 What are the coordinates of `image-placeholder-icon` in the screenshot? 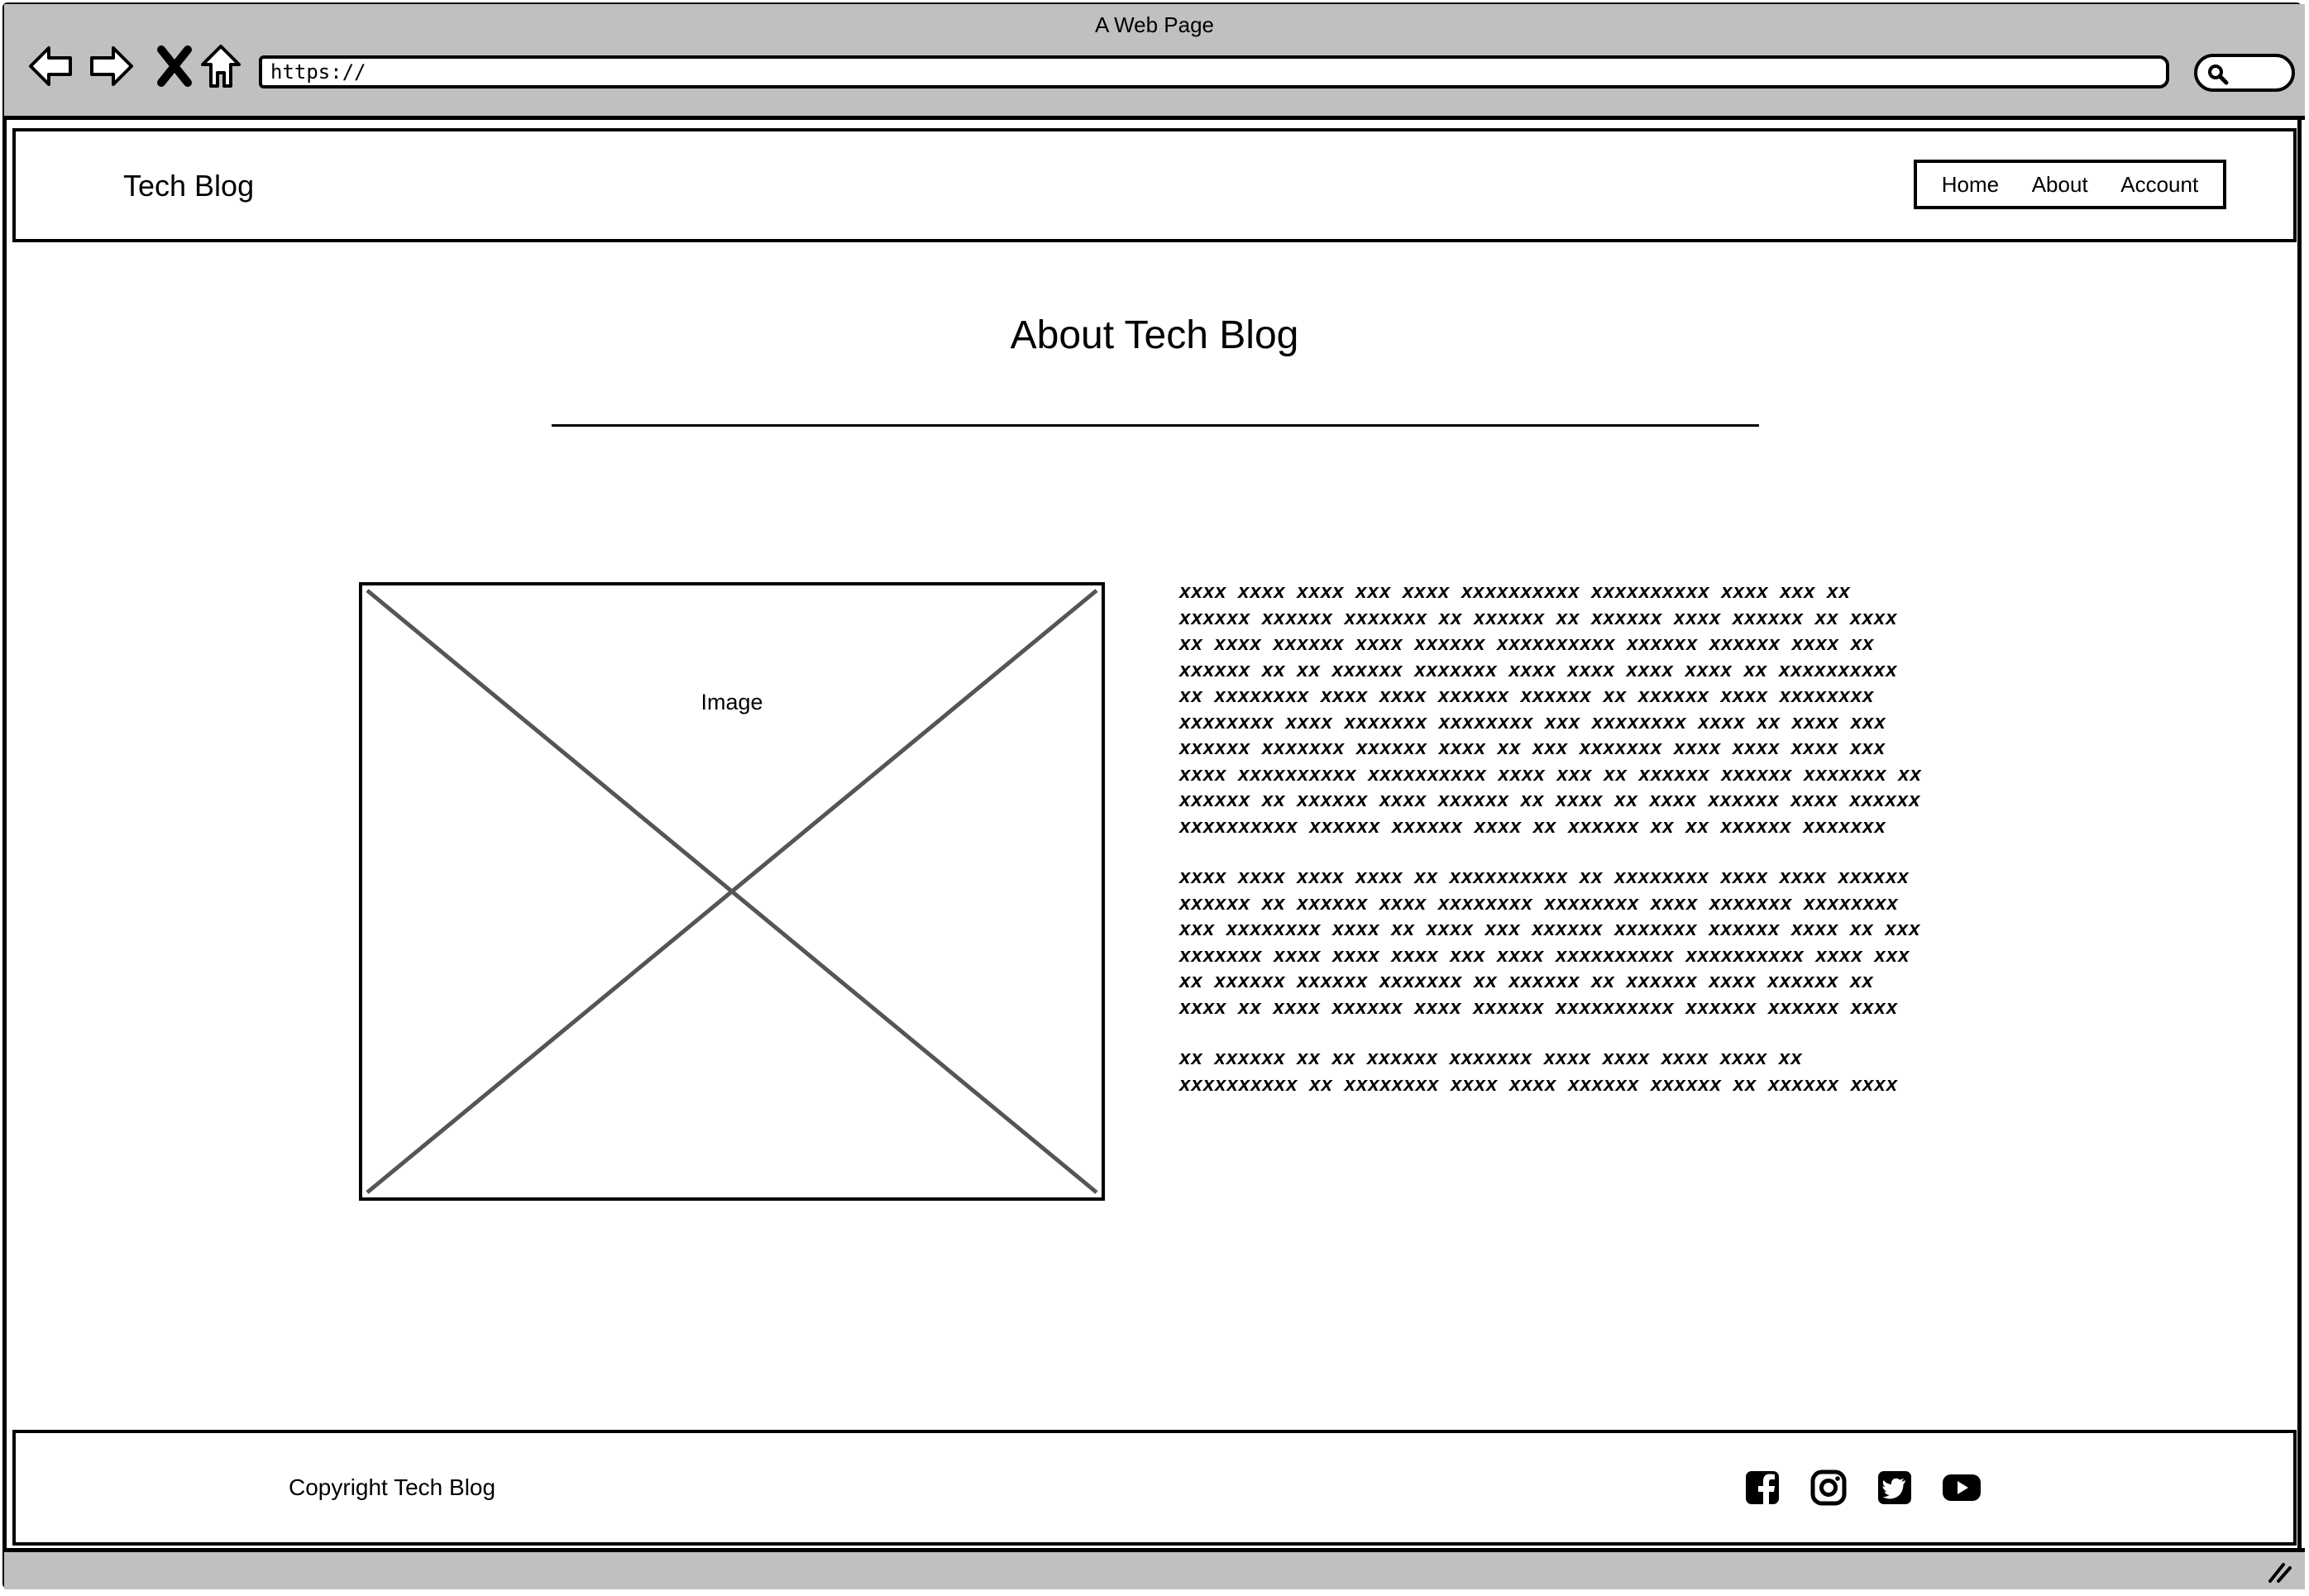 It's located at (732, 891).